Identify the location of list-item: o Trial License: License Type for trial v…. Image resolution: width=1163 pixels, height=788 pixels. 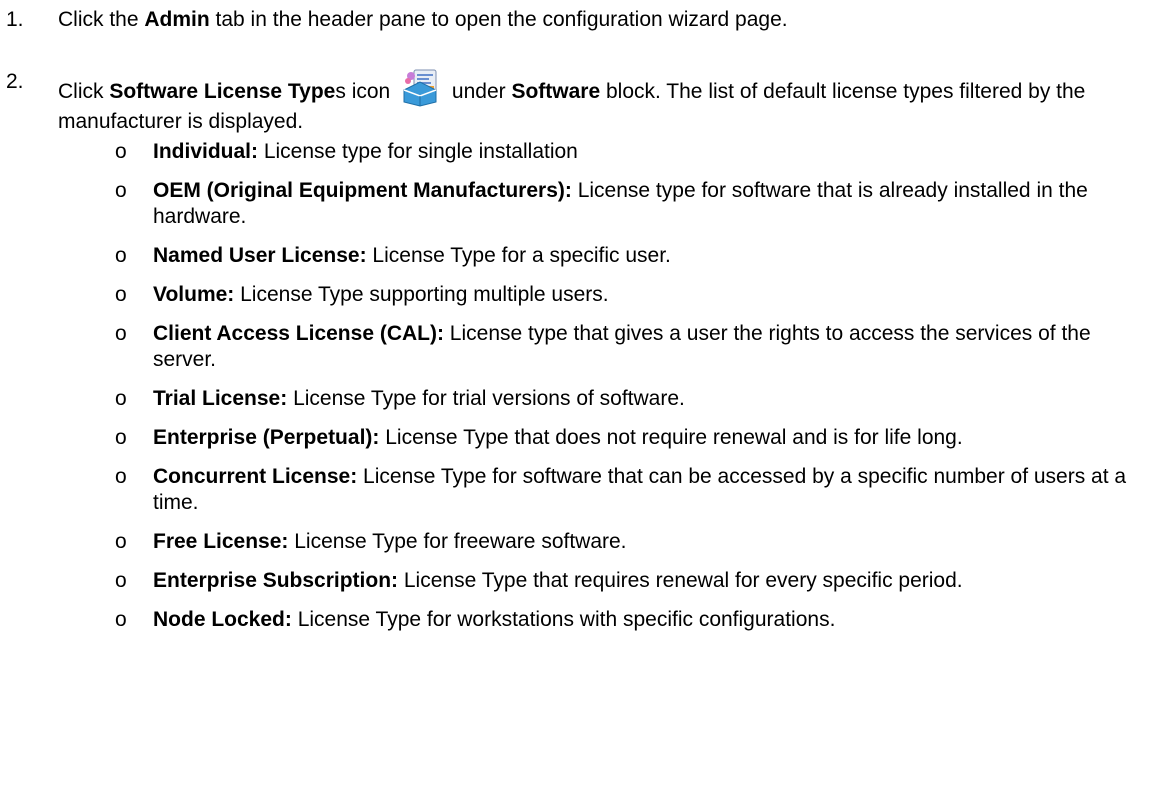
(581, 399).